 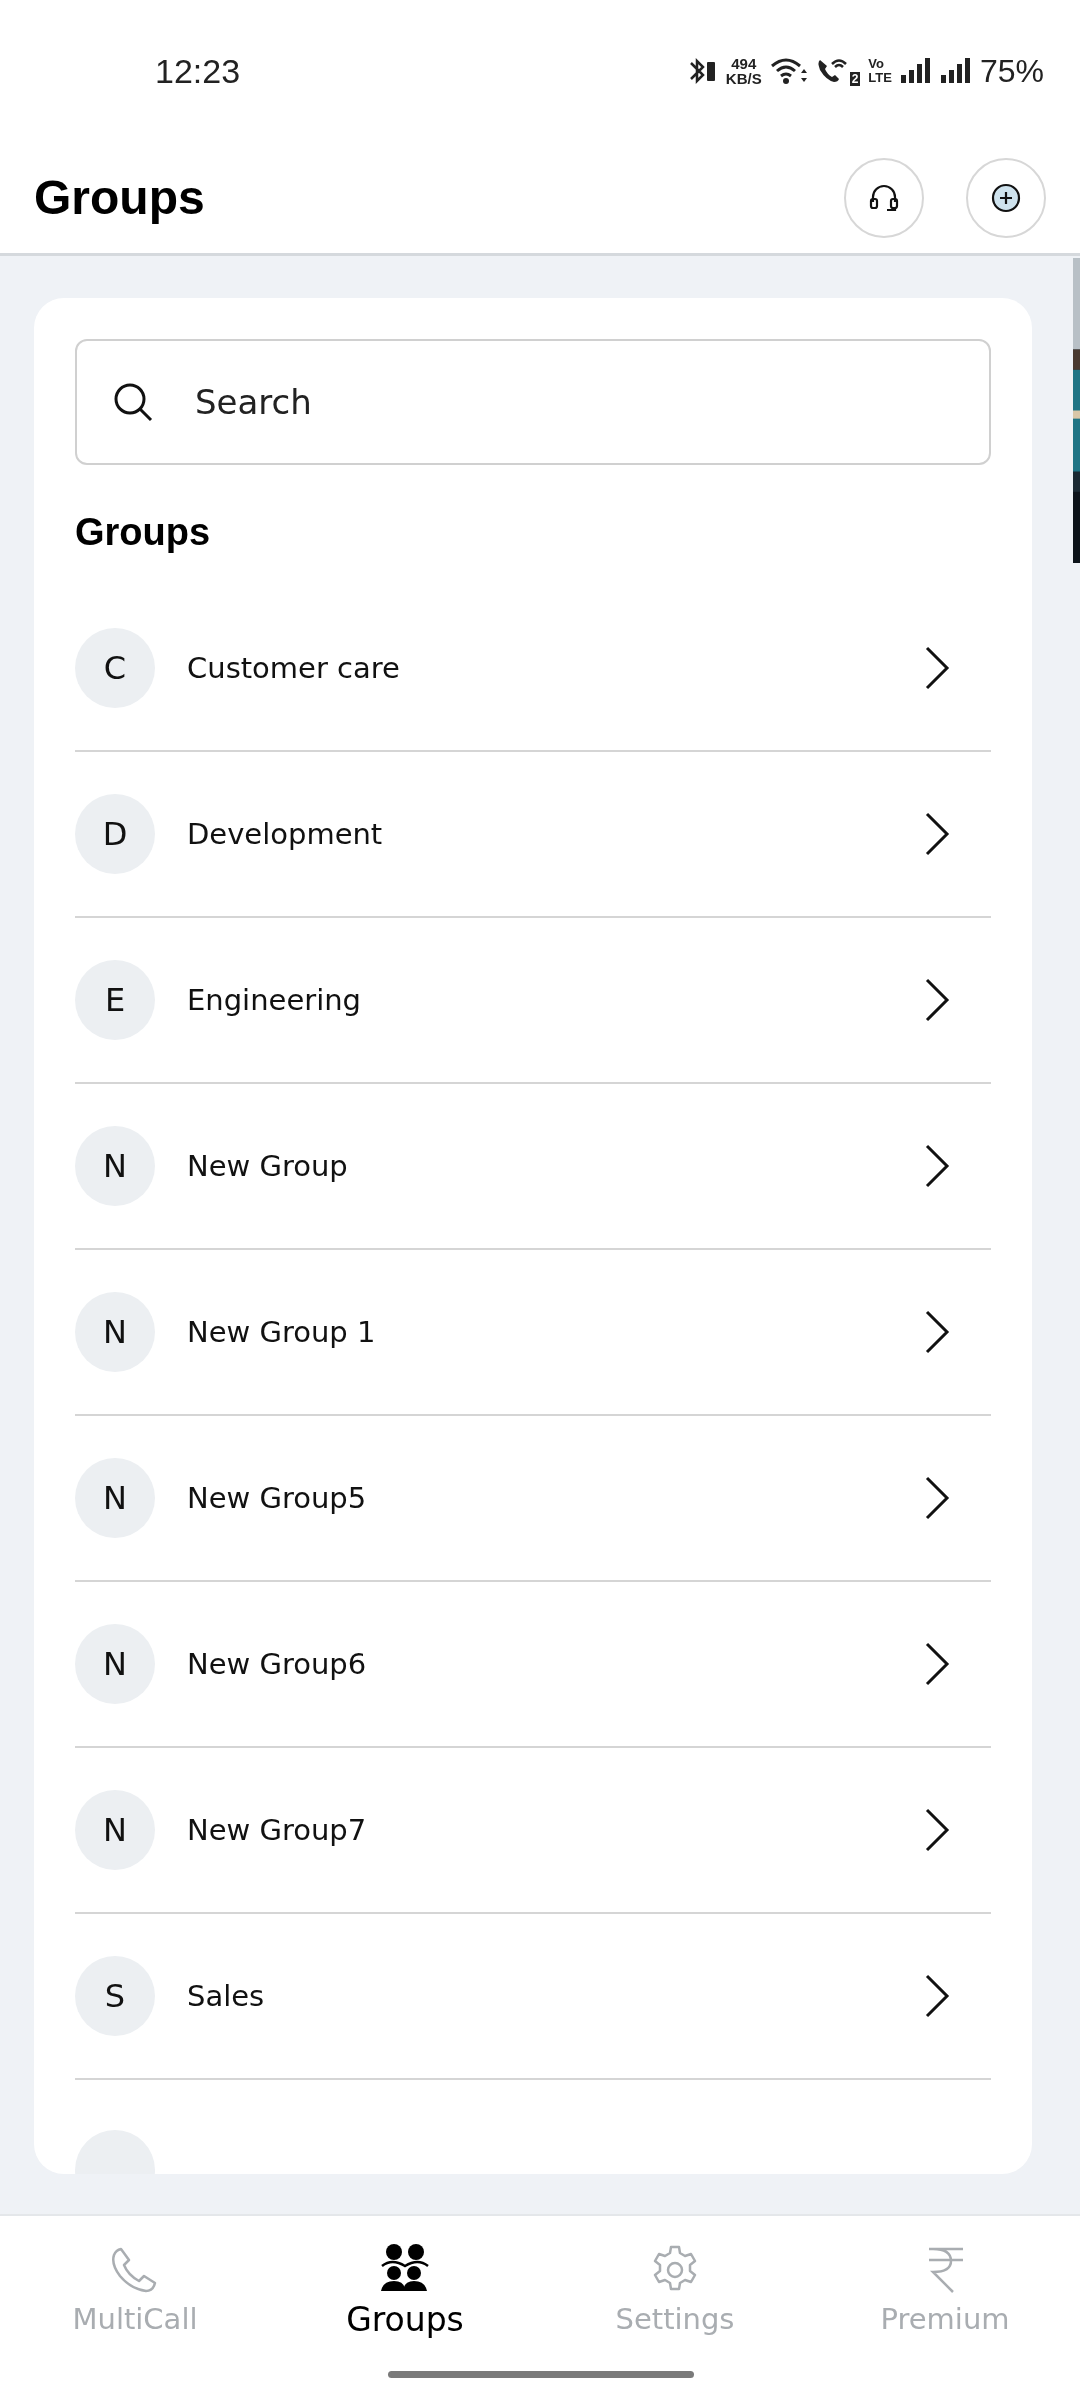 What do you see at coordinates (115, 1996) in the screenshot?
I see `group-avatar: S` at bounding box center [115, 1996].